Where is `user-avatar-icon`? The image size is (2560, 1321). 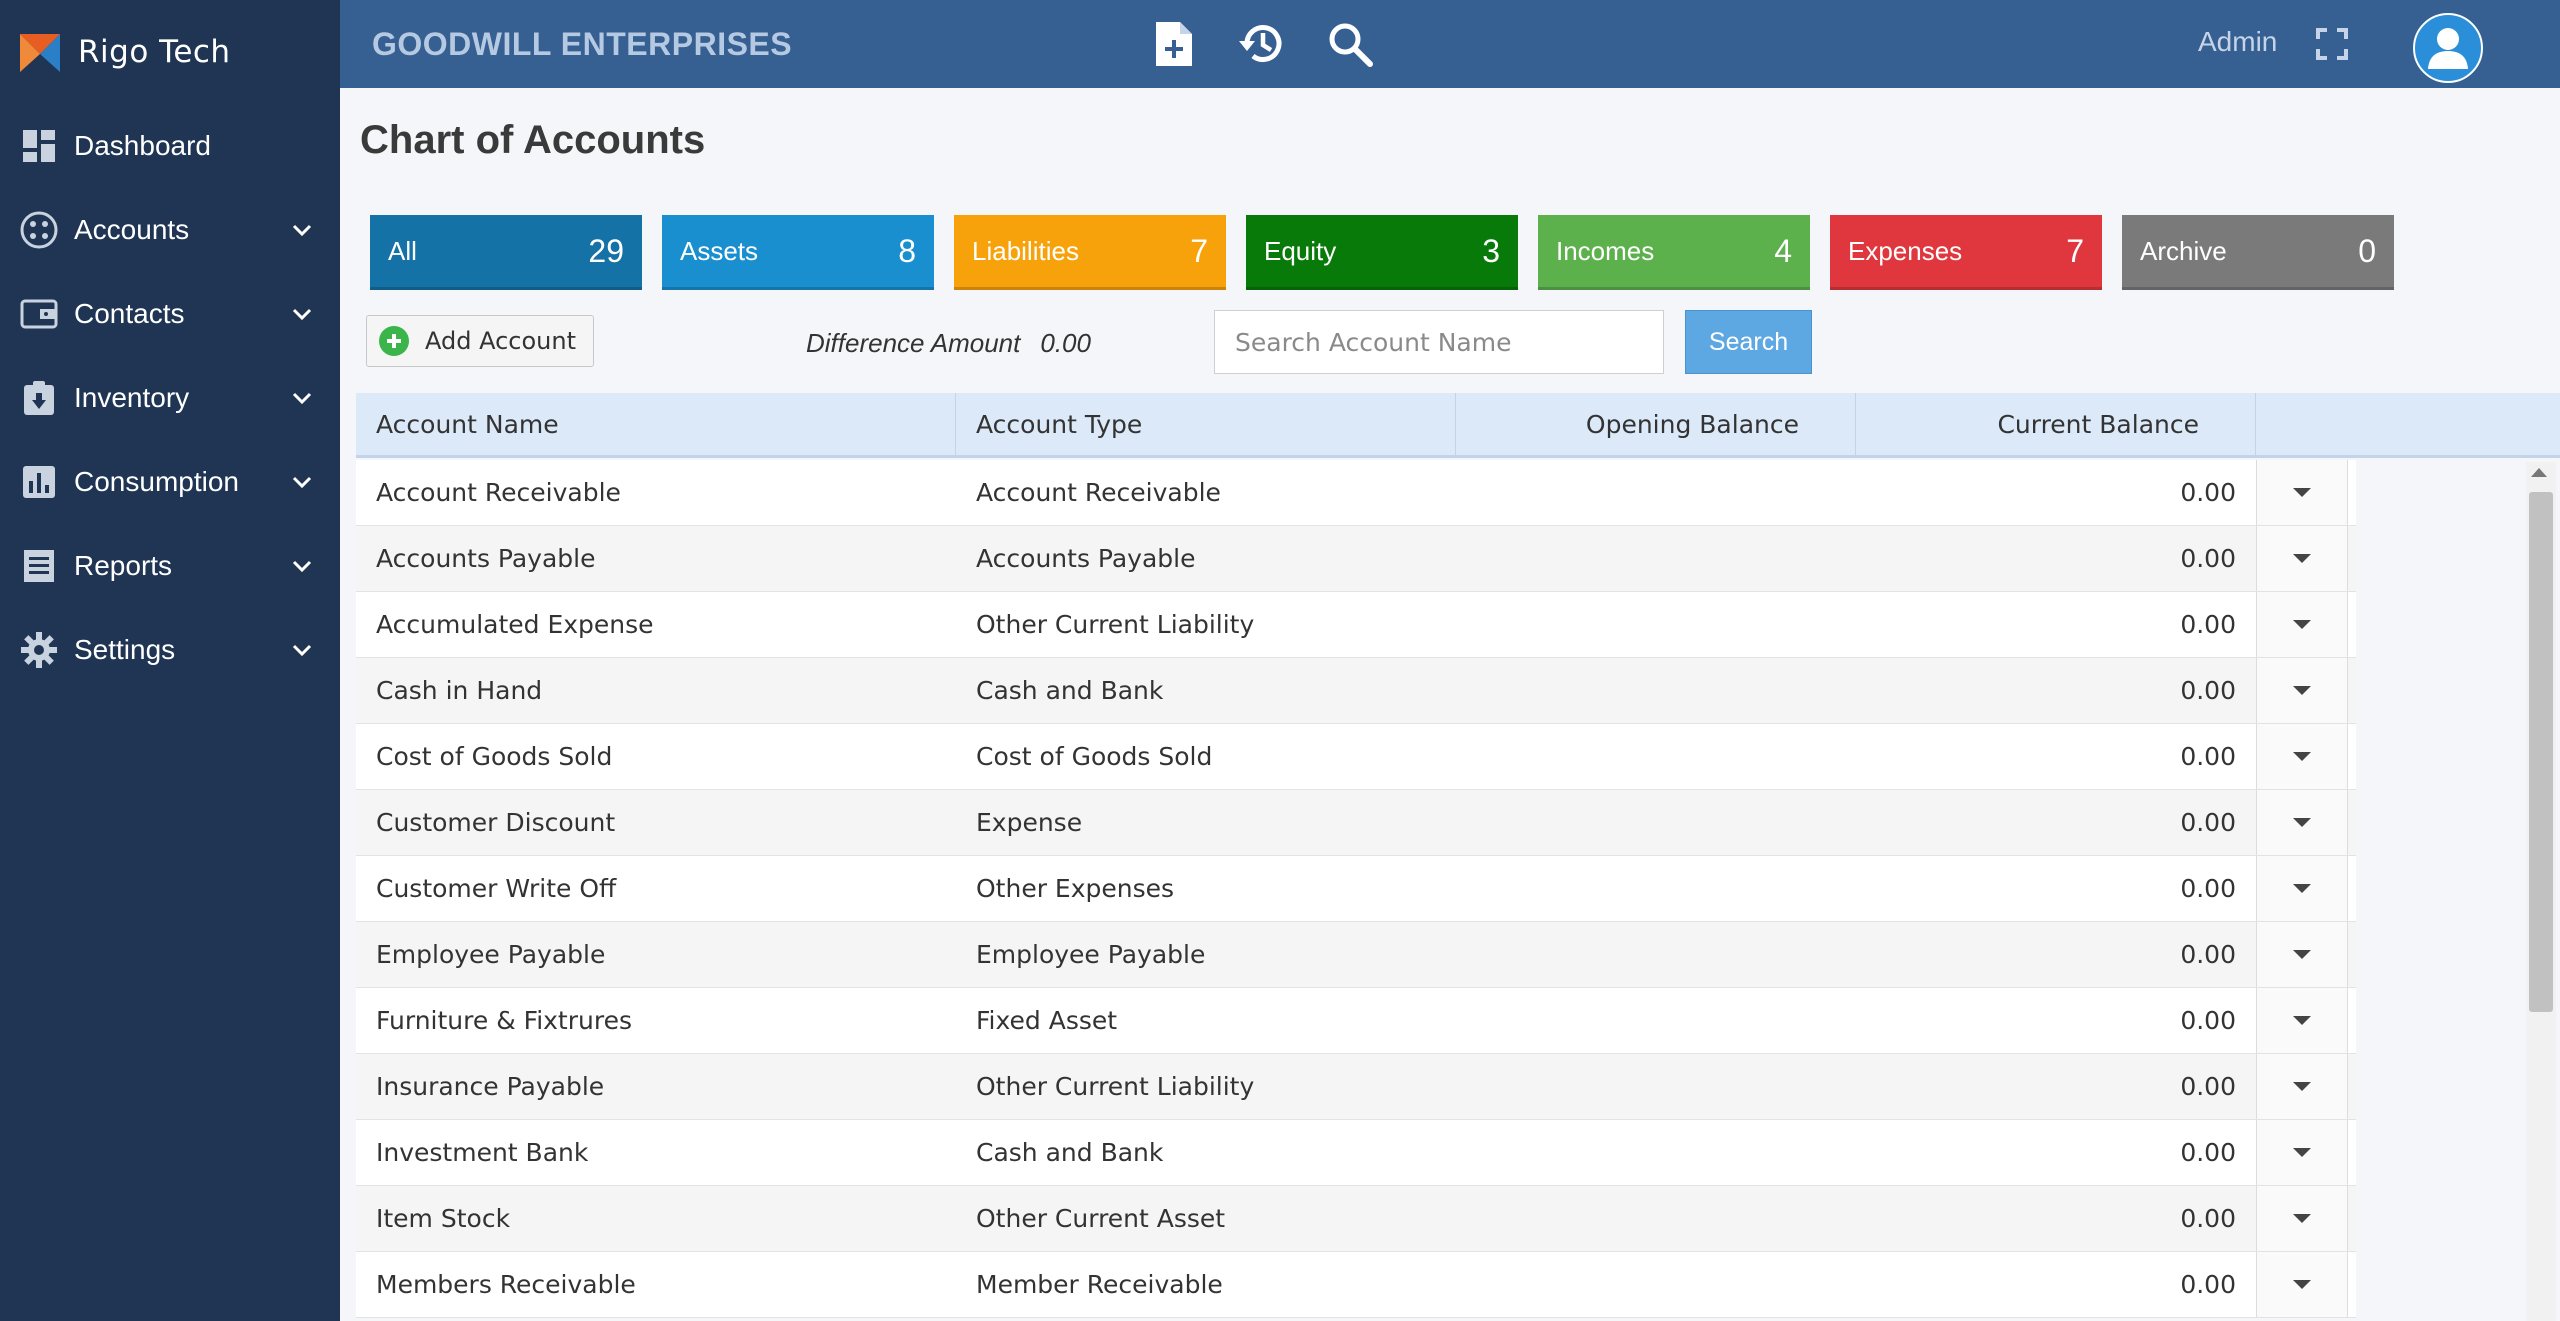 user-avatar-icon is located at coordinates (2448, 48).